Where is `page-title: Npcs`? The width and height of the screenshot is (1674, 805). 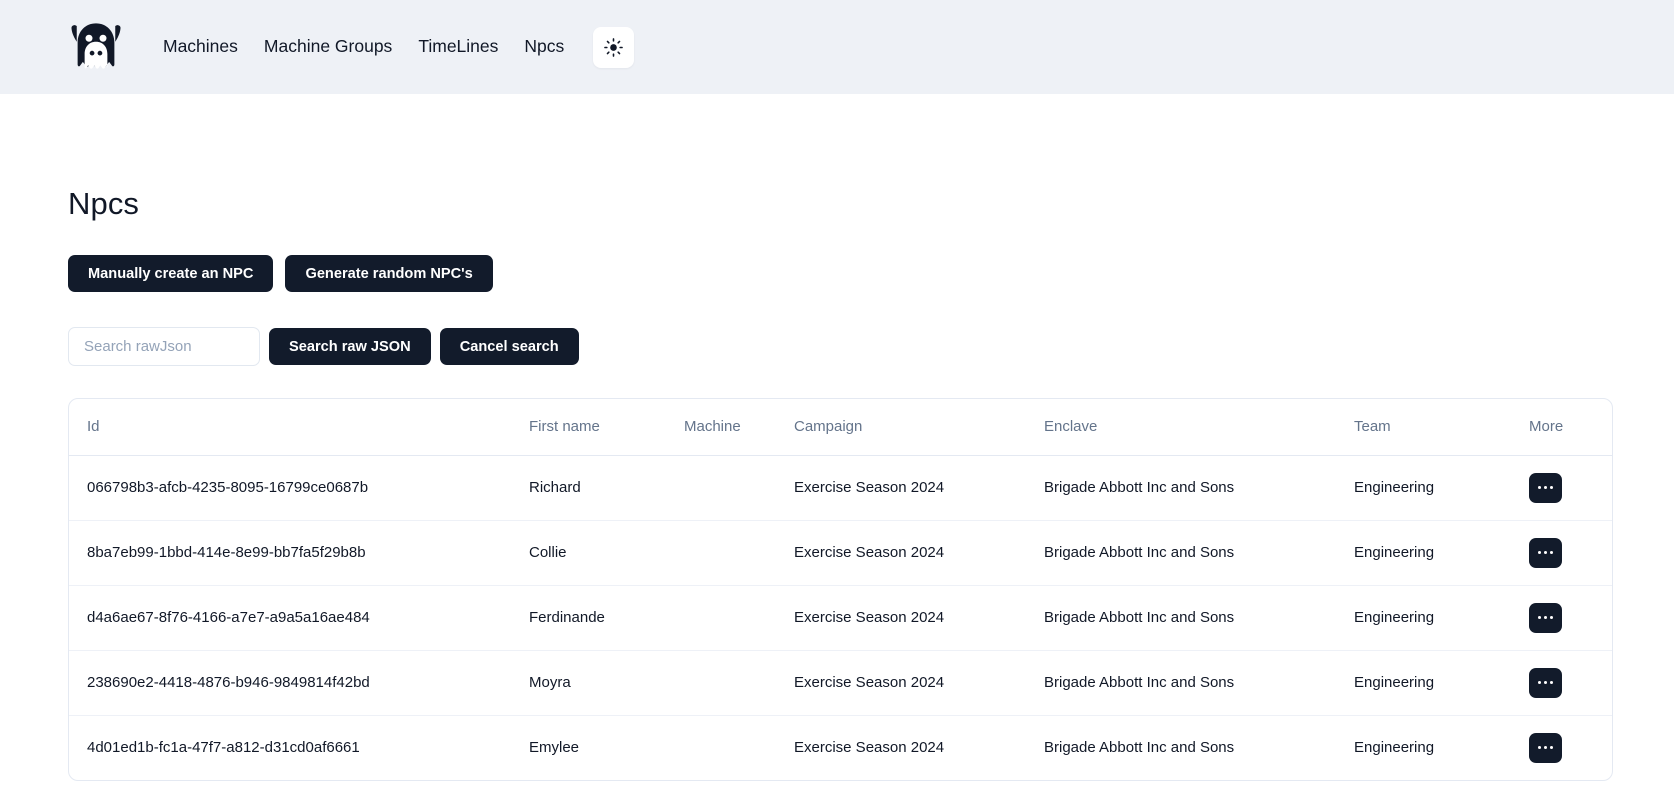
page-title: Npcs is located at coordinates (104, 203).